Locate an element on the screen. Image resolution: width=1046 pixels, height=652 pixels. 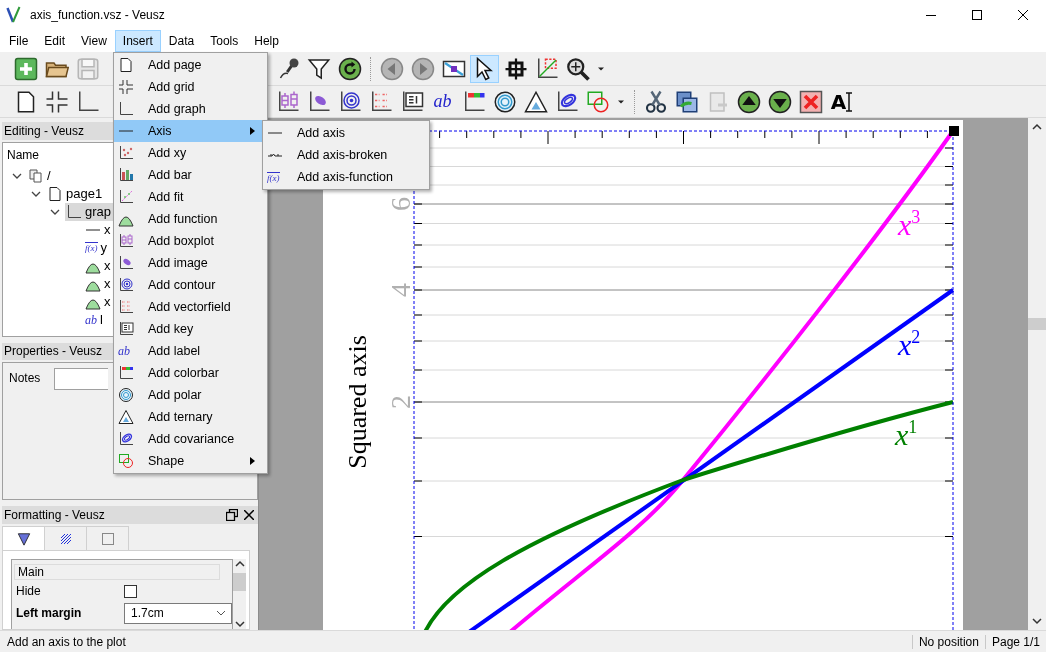
crosshair-icon is located at coordinates (515, 68).